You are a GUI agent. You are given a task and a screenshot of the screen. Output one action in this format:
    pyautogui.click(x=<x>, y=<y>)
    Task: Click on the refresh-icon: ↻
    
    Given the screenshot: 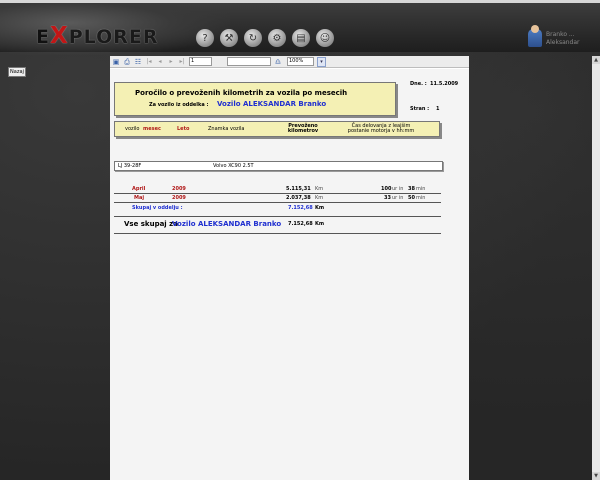 What is the action you would take?
    pyautogui.click(x=253, y=38)
    